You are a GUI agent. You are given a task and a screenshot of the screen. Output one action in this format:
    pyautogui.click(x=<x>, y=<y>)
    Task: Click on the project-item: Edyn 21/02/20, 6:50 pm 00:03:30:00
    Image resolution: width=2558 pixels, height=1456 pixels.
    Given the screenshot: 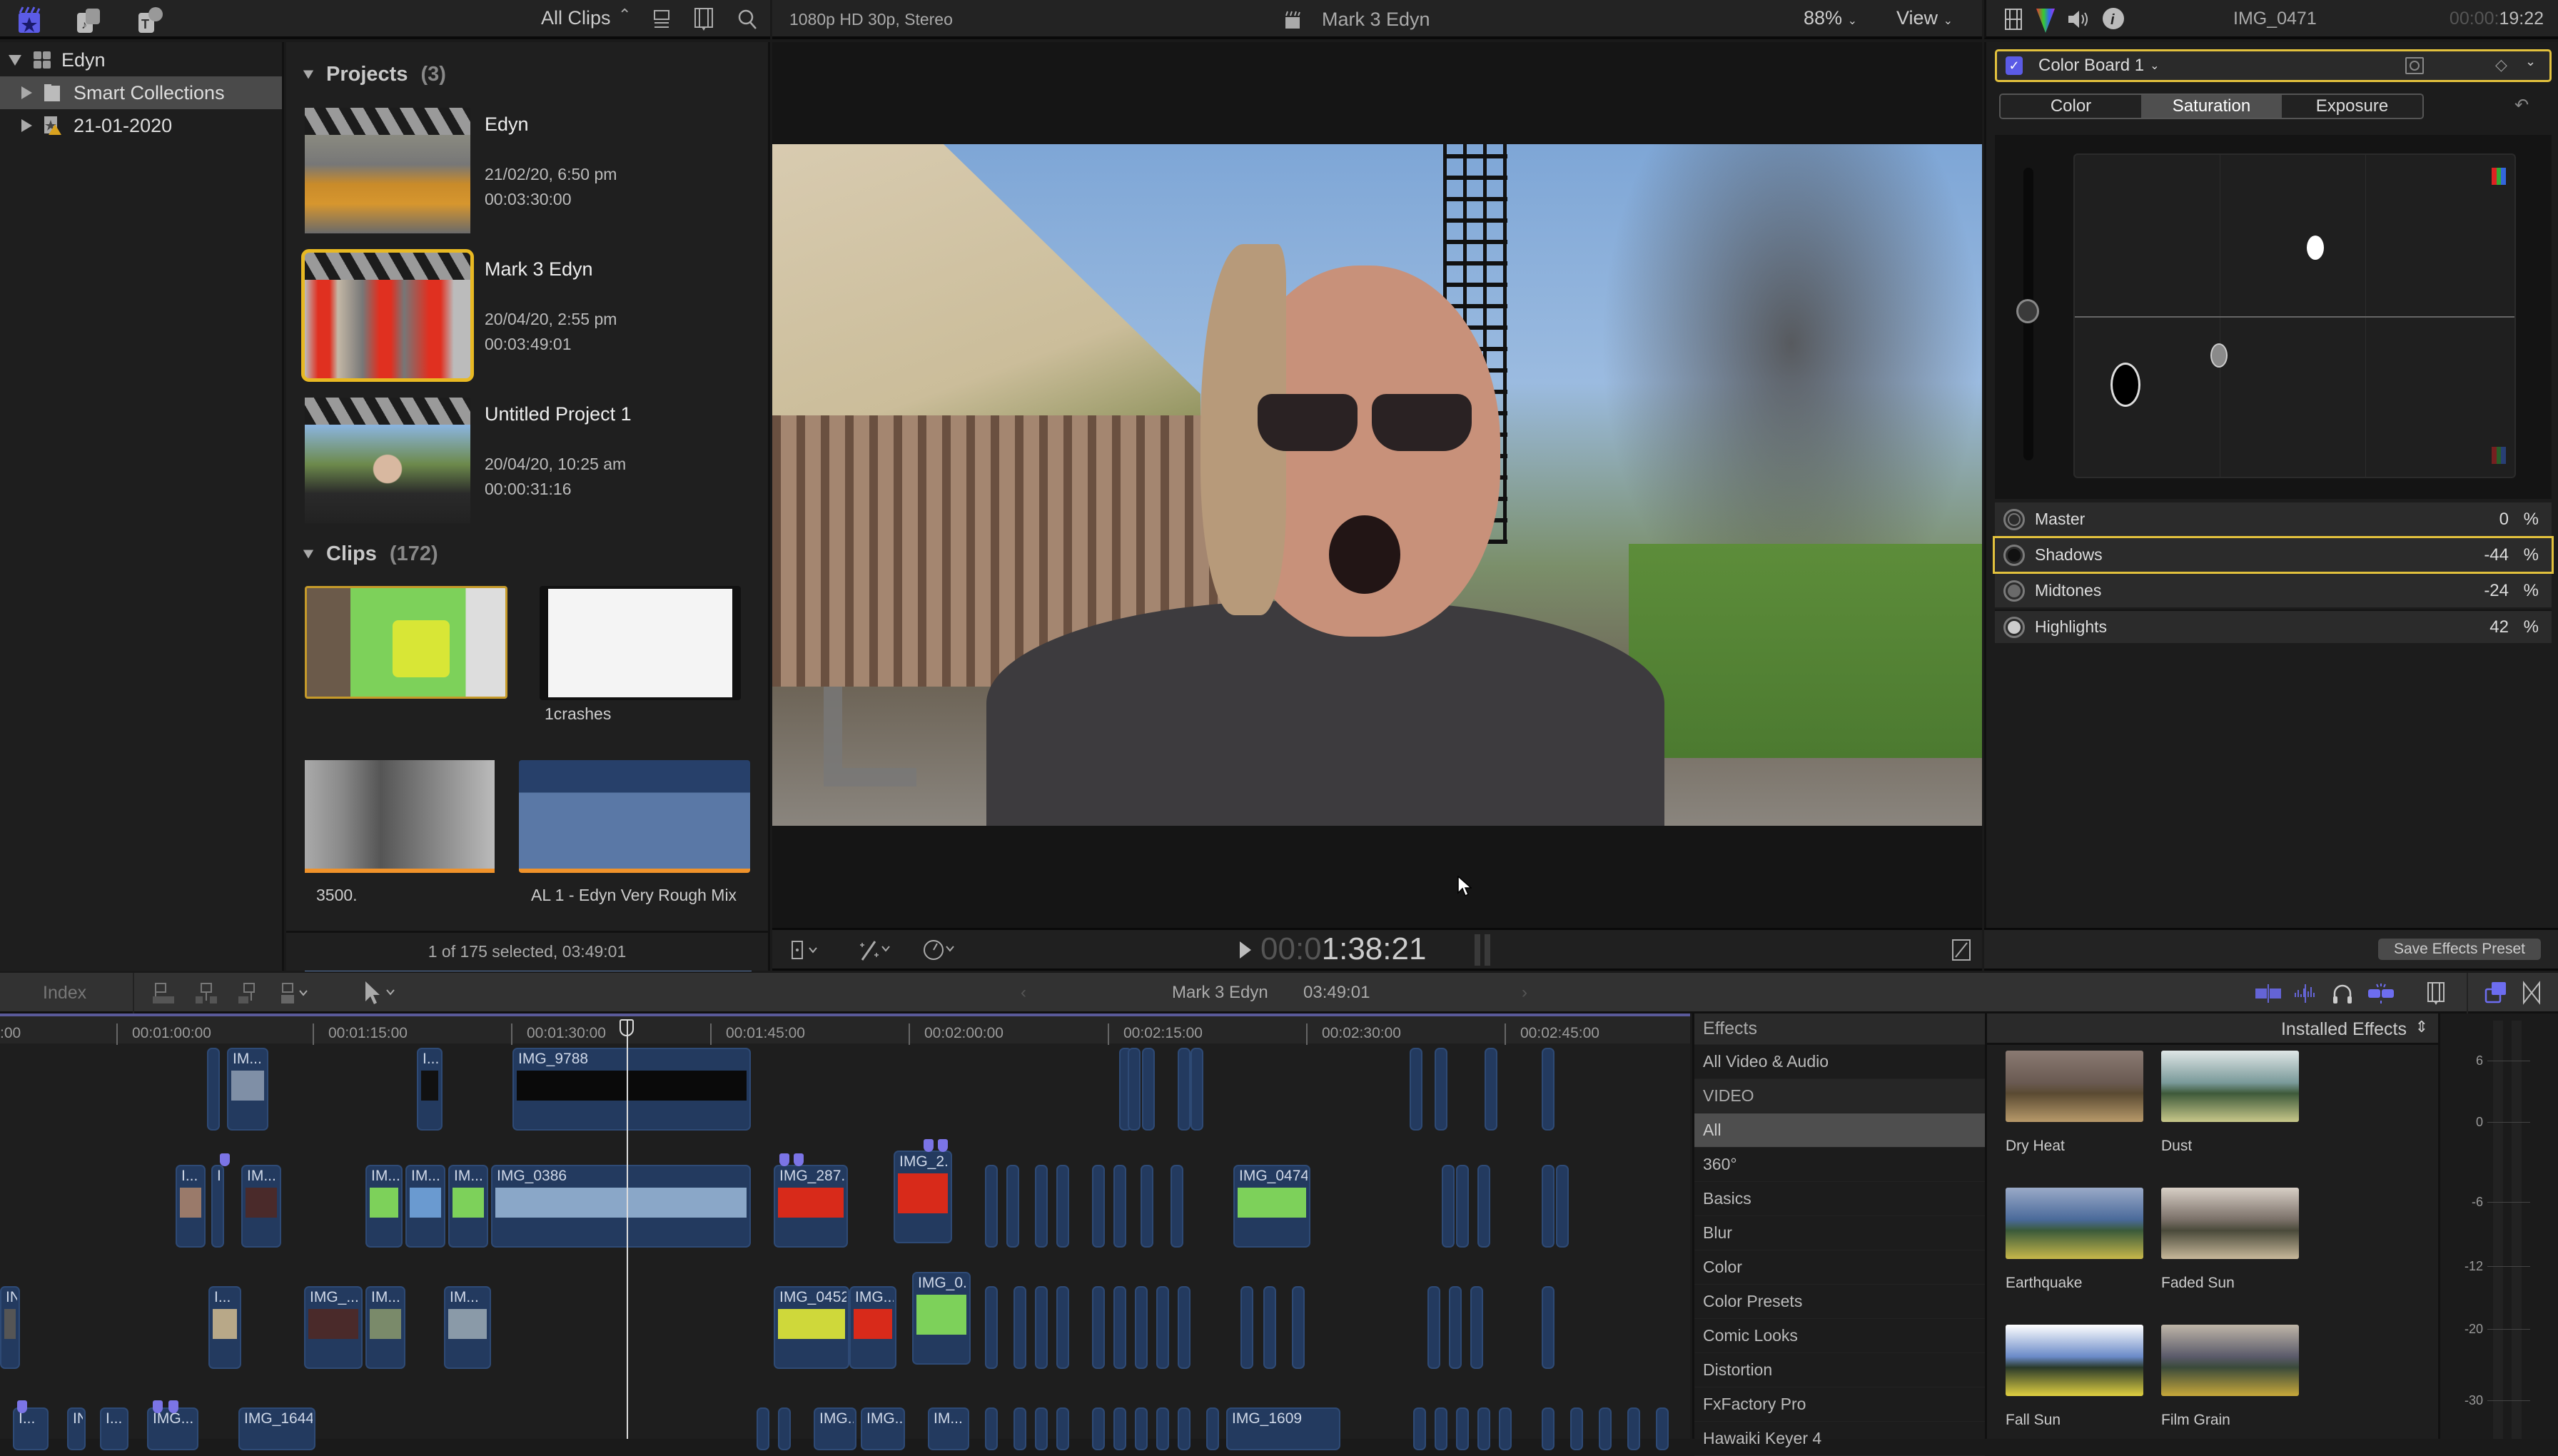 What is the action you would take?
    pyautogui.click(x=523, y=172)
    